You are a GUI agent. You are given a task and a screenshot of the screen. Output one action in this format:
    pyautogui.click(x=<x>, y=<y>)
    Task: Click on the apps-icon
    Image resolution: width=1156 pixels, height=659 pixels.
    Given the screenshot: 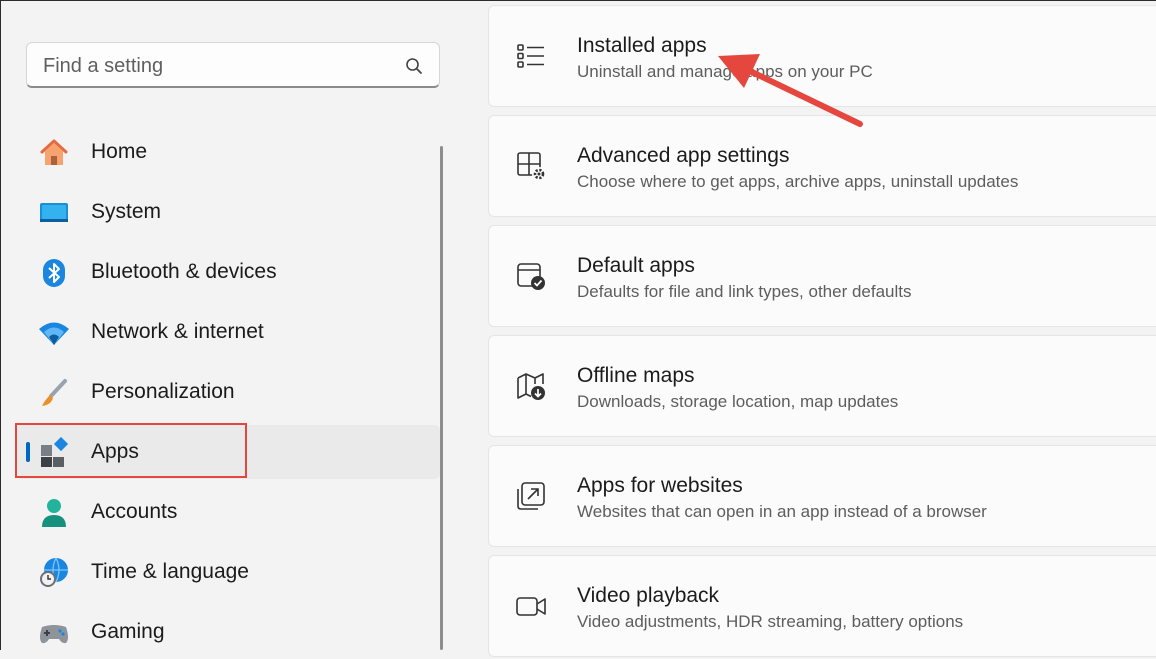 What is the action you would take?
    pyautogui.click(x=55, y=452)
    